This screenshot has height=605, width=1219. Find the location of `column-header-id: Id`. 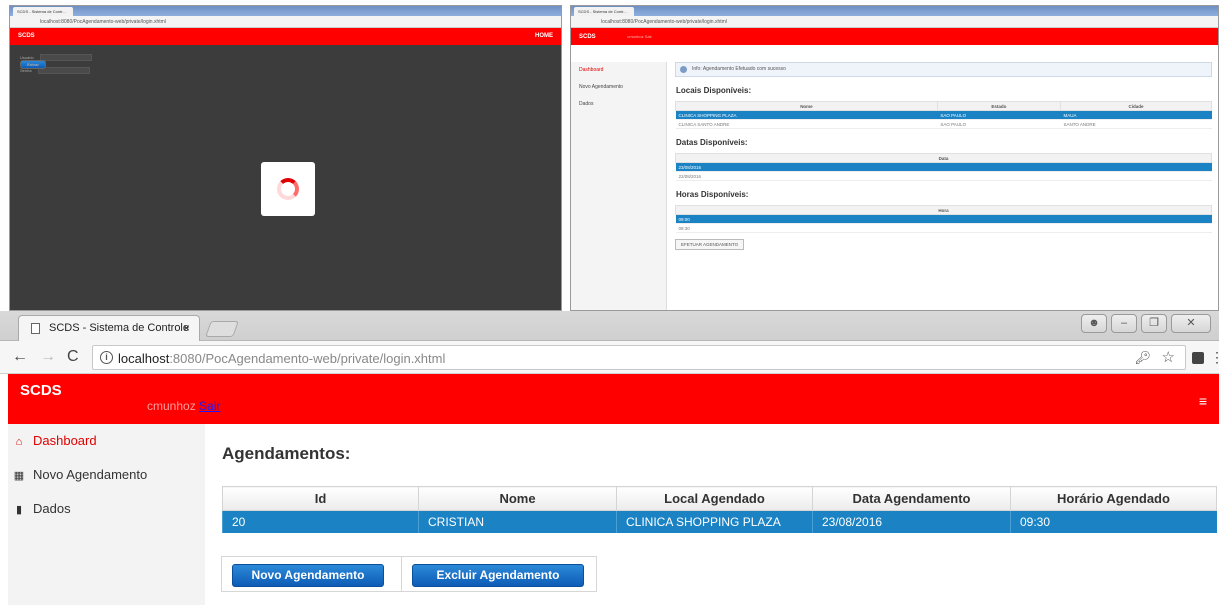

column-header-id: Id is located at coordinates (320, 498).